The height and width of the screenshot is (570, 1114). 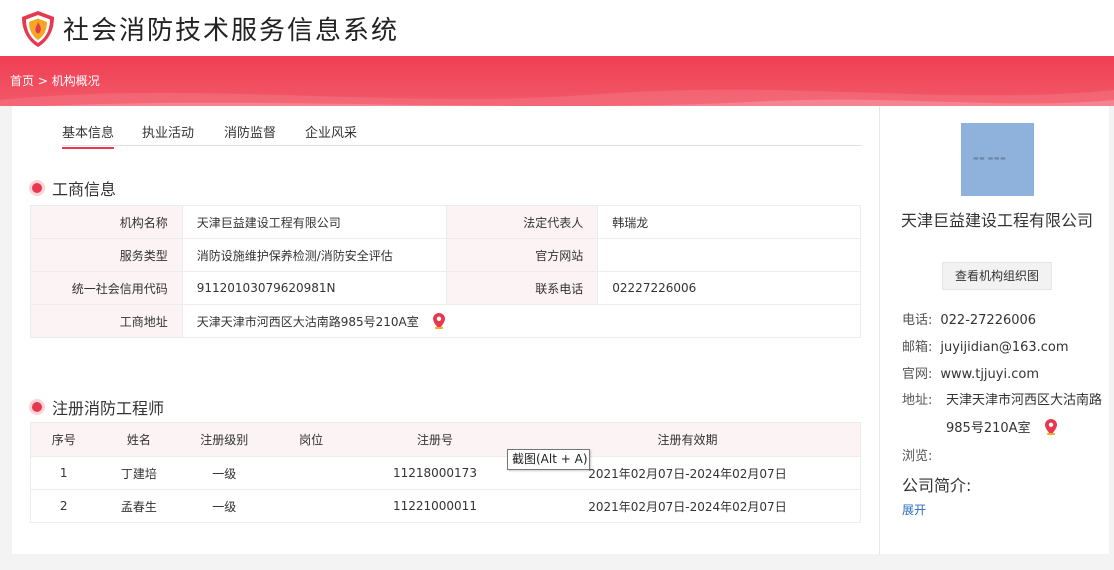 I want to click on col-header-level: 注册级别, so click(x=224, y=439).